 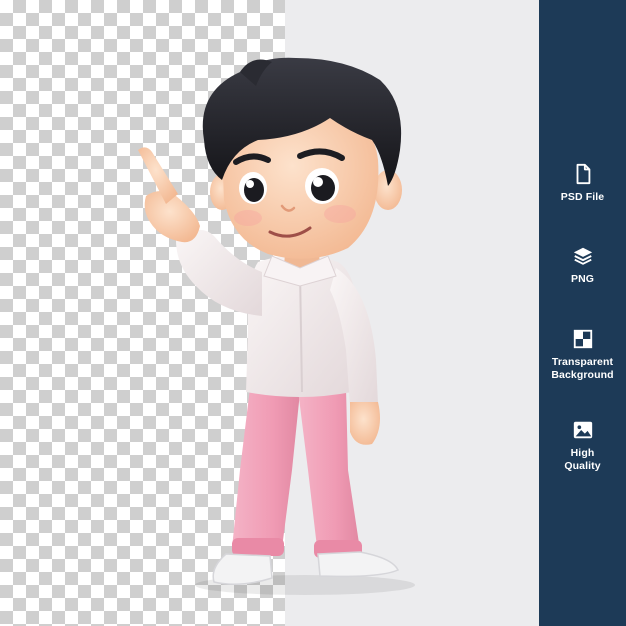 What do you see at coordinates (582, 430) in the screenshot?
I see `image-icon` at bounding box center [582, 430].